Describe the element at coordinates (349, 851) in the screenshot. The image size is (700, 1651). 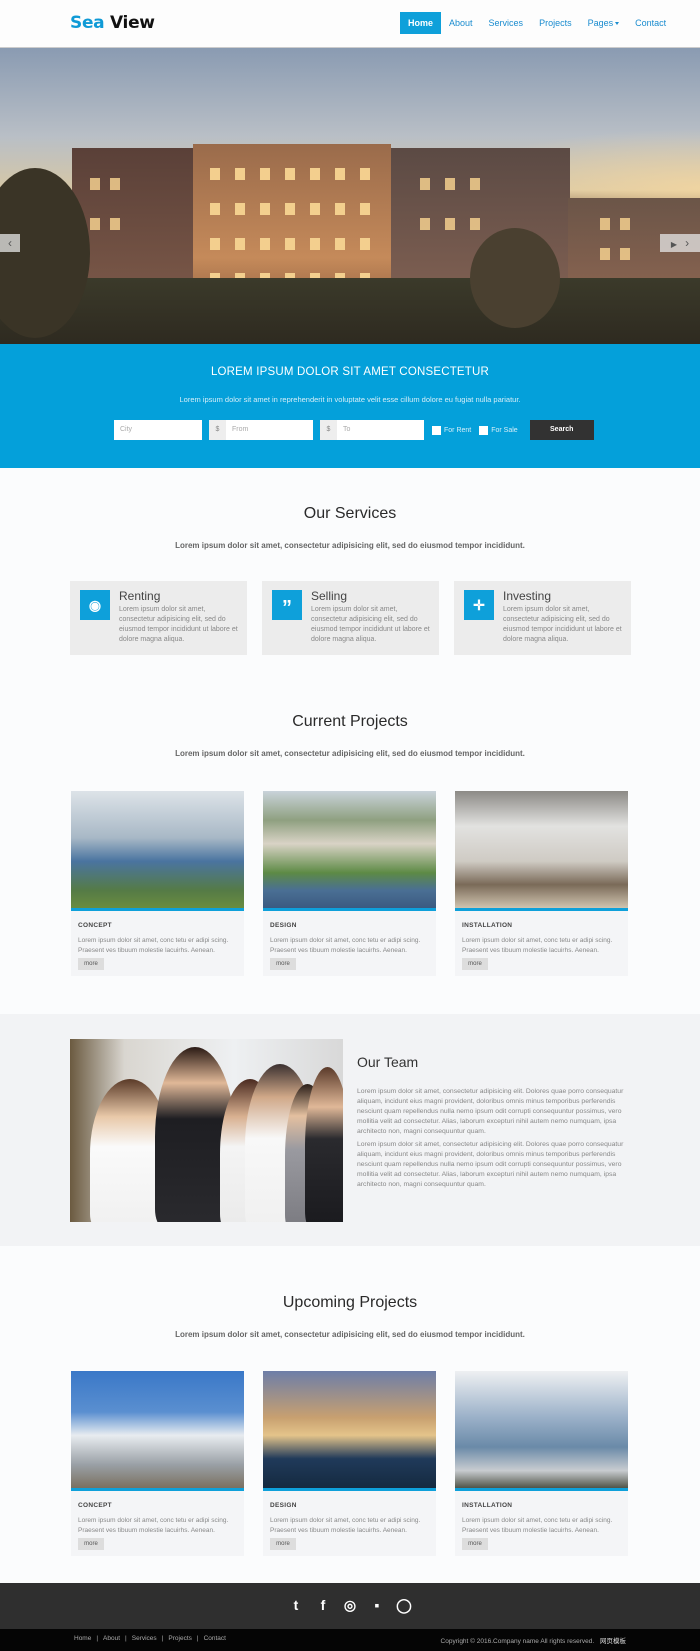
I see `resort-photo` at that location.